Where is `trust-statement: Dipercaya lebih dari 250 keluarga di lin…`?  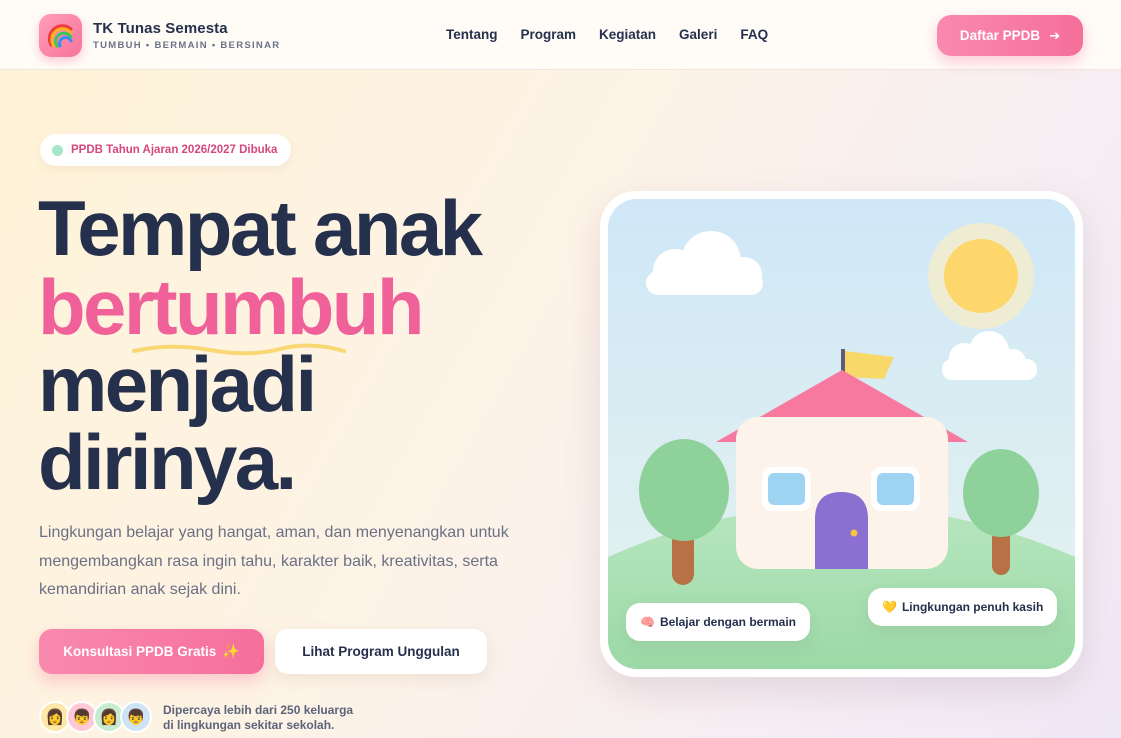 trust-statement: Dipercaya lebih dari 250 keluarga di lin… is located at coordinates (258, 718).